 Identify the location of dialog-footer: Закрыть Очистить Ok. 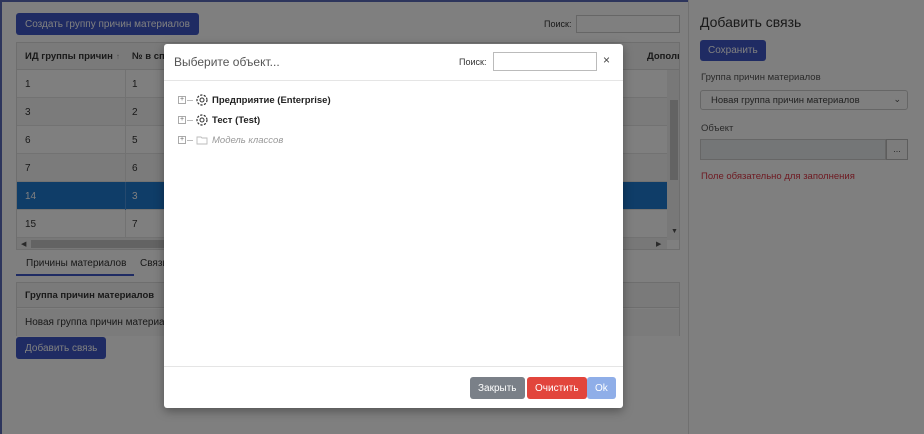
(393, 387).